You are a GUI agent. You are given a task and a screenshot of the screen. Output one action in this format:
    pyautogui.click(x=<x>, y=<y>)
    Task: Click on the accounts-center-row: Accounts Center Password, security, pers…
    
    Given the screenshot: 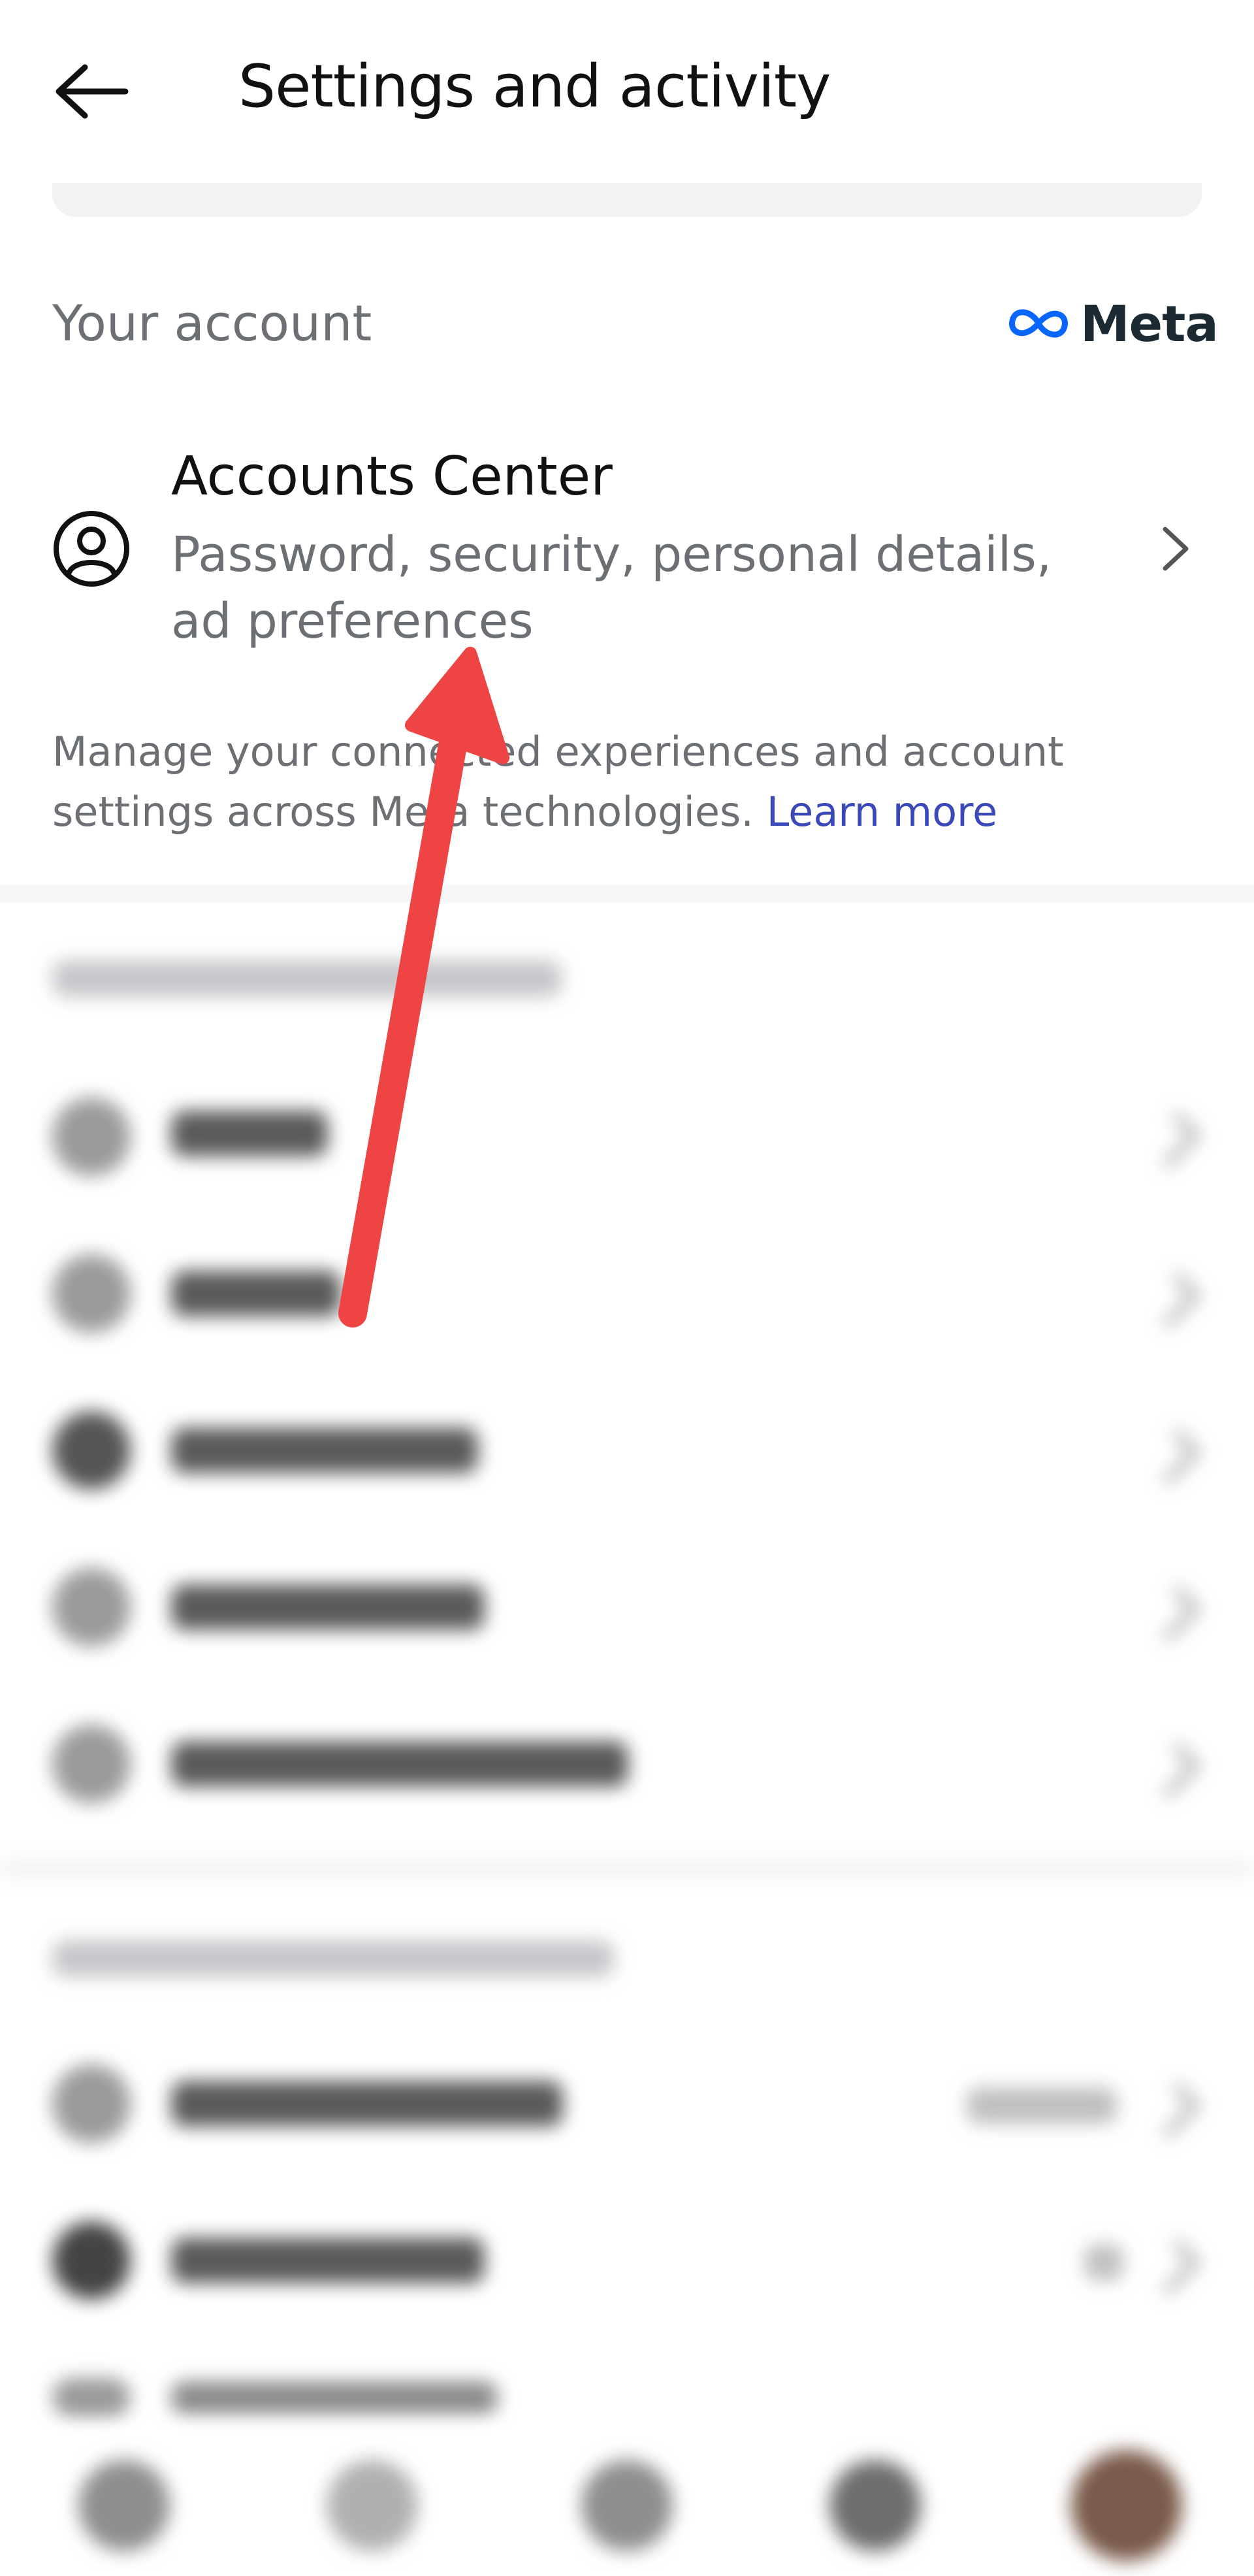 What is the action you would take?
    pyautogui.click(x=627, y=549)
    